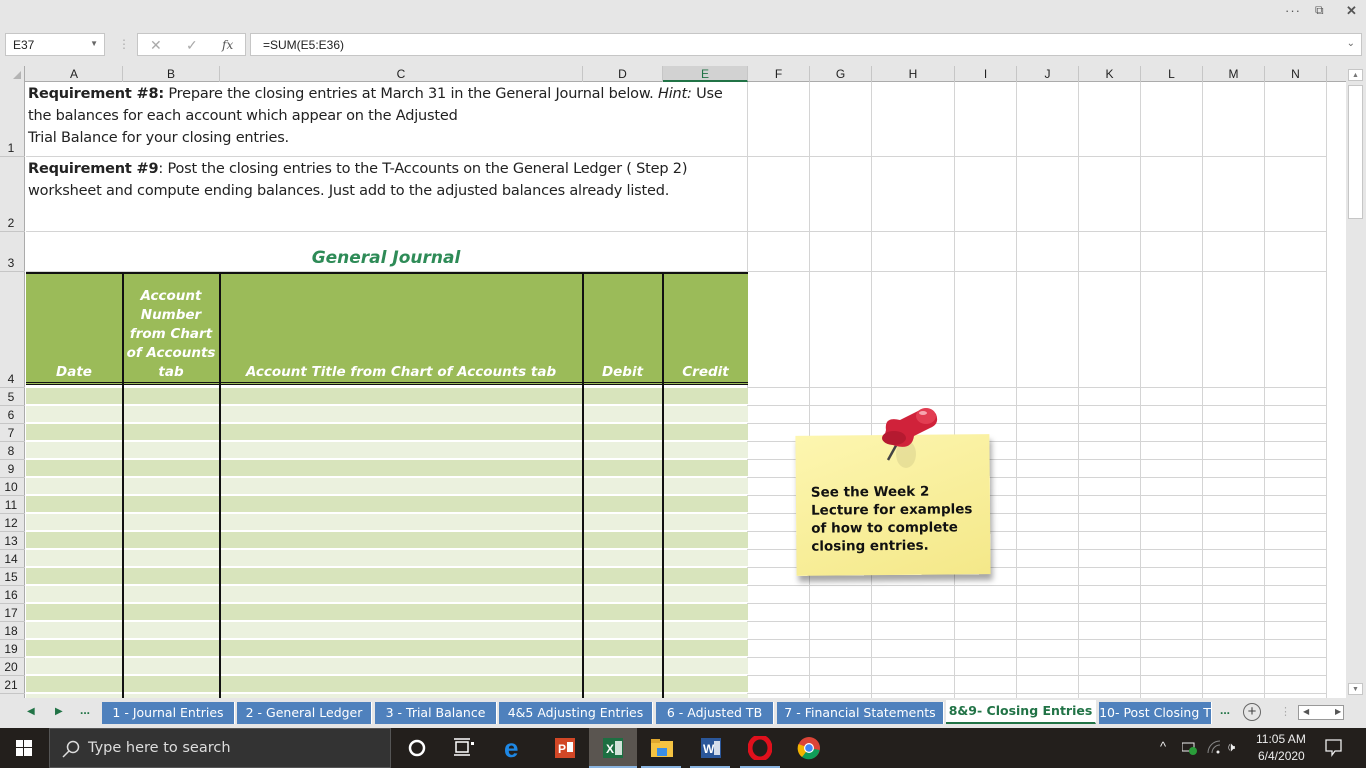 The image size is (1366, 768). Describe the element at coordinates (1356, 382) in the screenshot. I see `vertical-scrollbar: ▲ ▼` at that location.